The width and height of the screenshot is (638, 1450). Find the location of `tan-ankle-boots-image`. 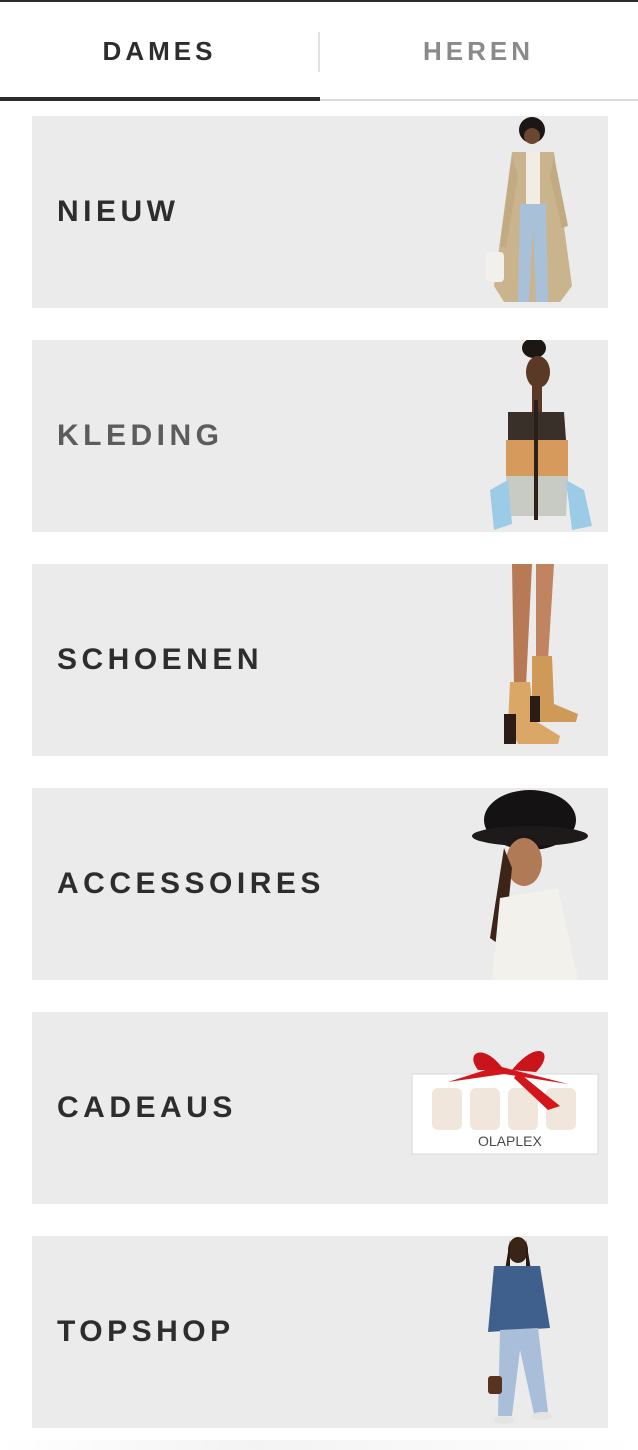

tan-ankle-boots-image is located at coordinates (541, 654).